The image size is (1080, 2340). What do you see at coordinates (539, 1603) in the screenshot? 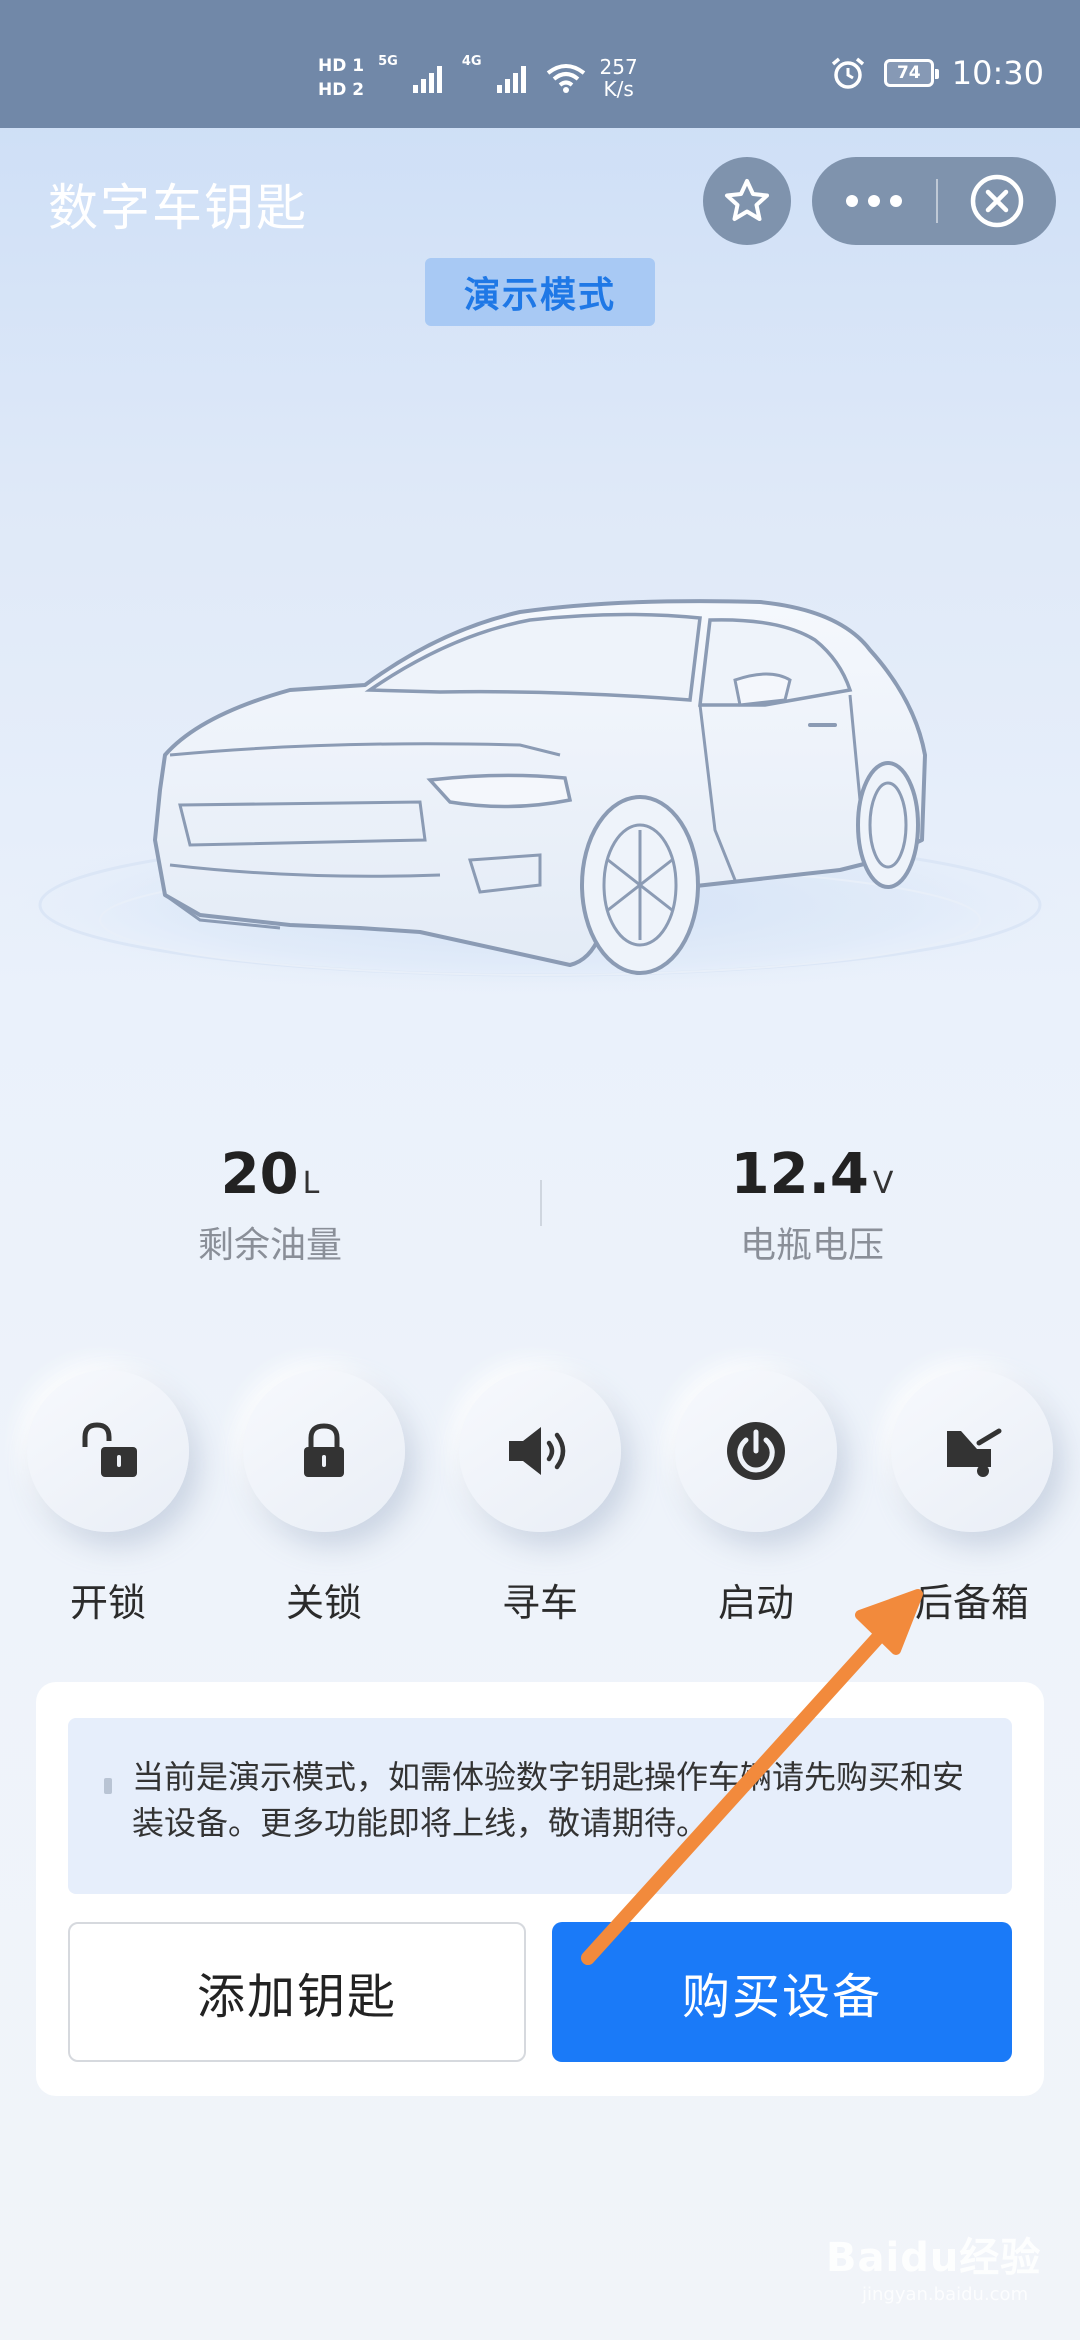
I see `find-car-label: 寻车` at bounding box center [539, 1603].